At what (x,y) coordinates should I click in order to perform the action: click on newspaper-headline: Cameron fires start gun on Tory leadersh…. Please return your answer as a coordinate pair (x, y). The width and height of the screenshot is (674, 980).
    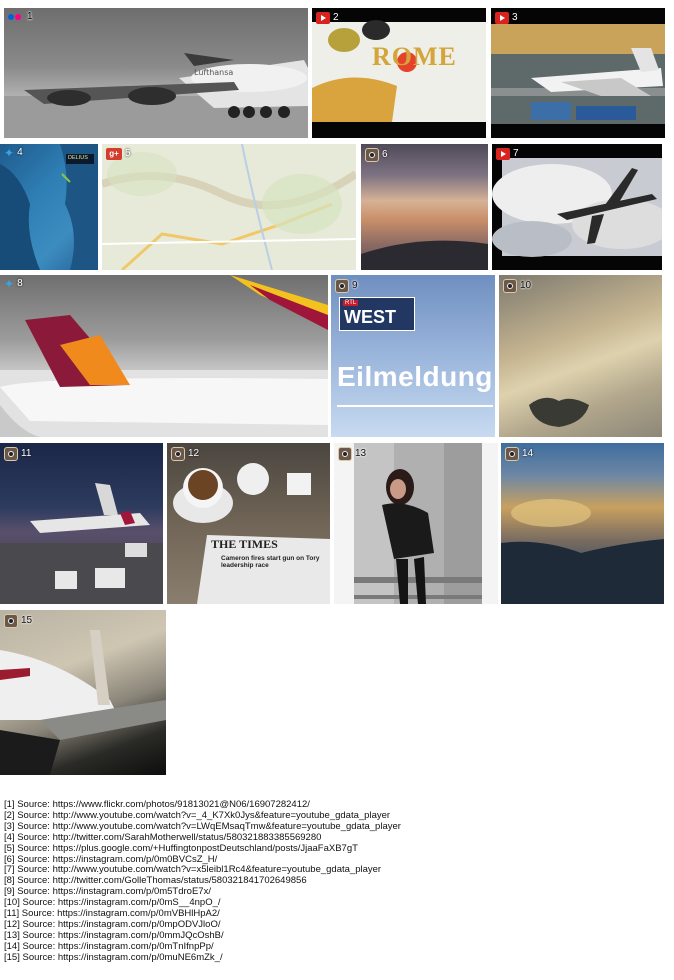
    Looking at the image, I should click on (270, 562).